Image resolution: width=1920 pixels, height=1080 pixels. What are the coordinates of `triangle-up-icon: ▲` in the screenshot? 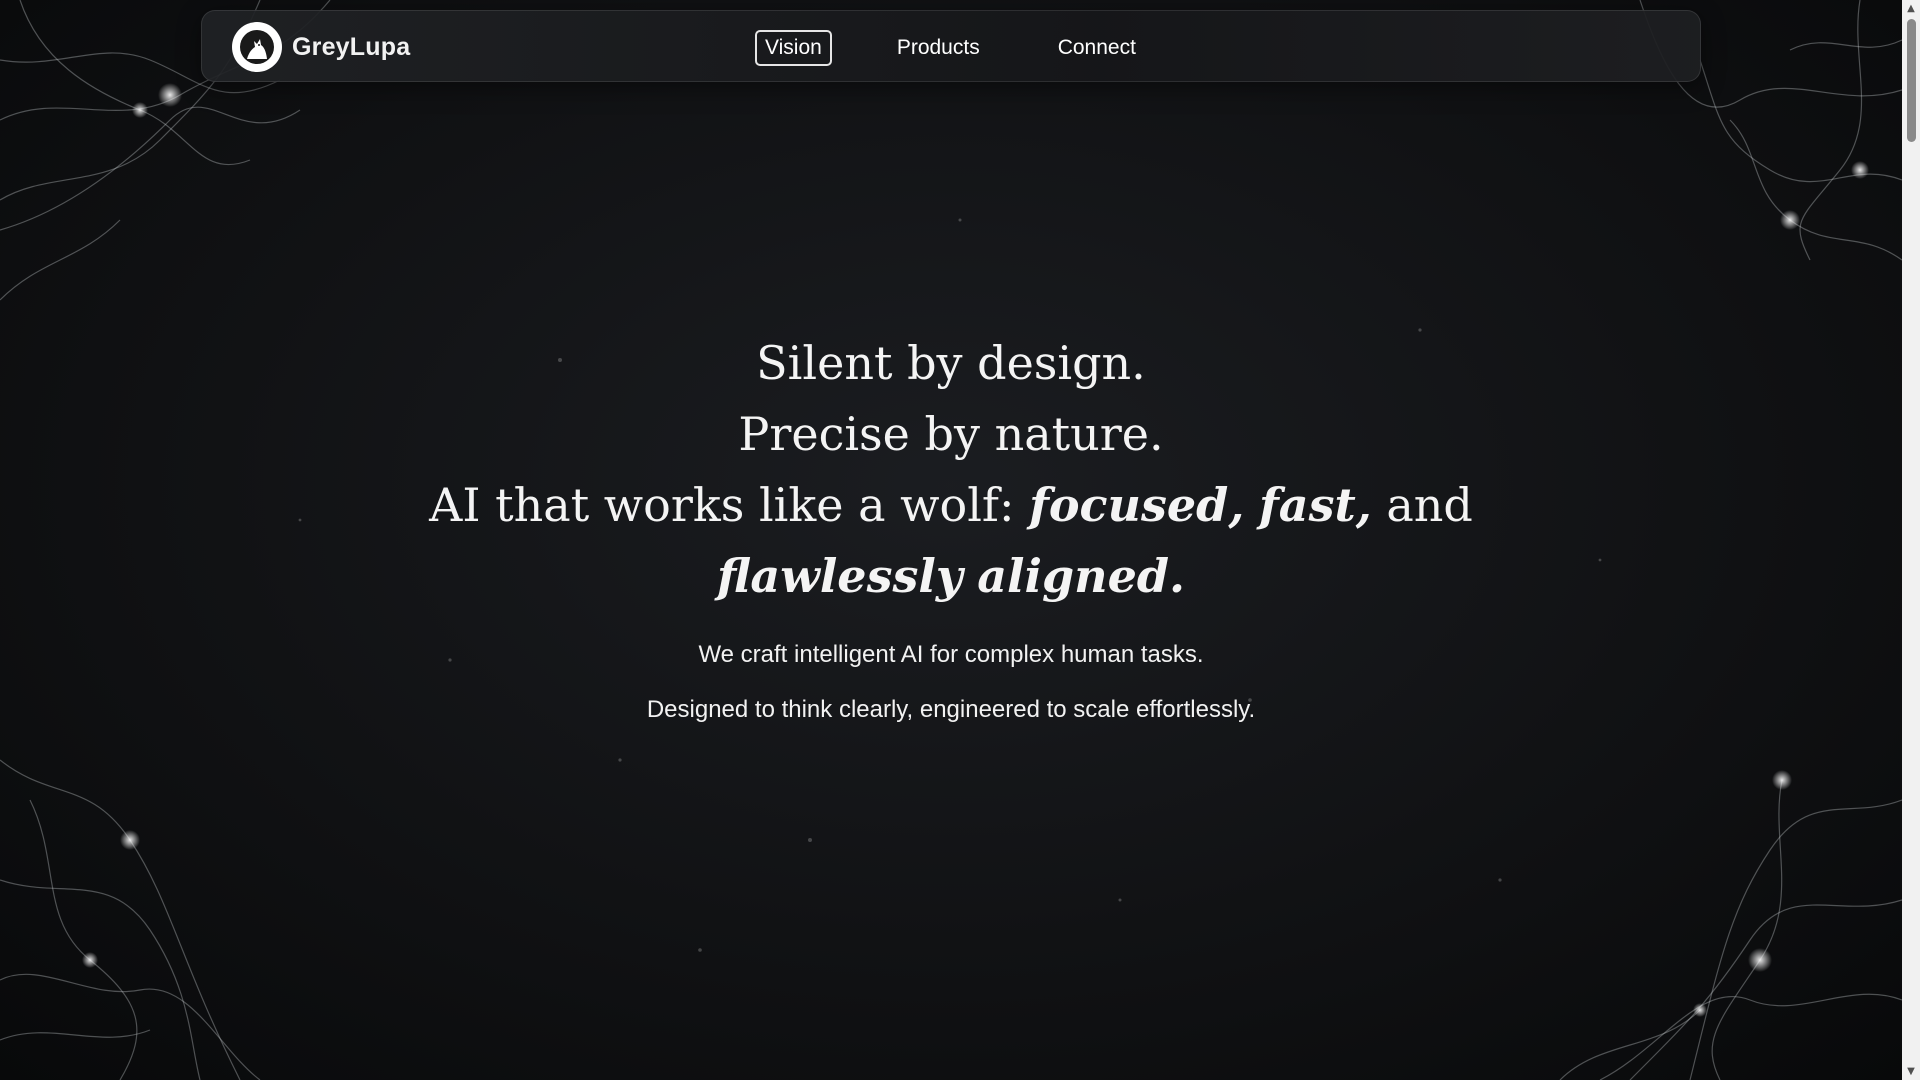 It's located at (1911, 8).